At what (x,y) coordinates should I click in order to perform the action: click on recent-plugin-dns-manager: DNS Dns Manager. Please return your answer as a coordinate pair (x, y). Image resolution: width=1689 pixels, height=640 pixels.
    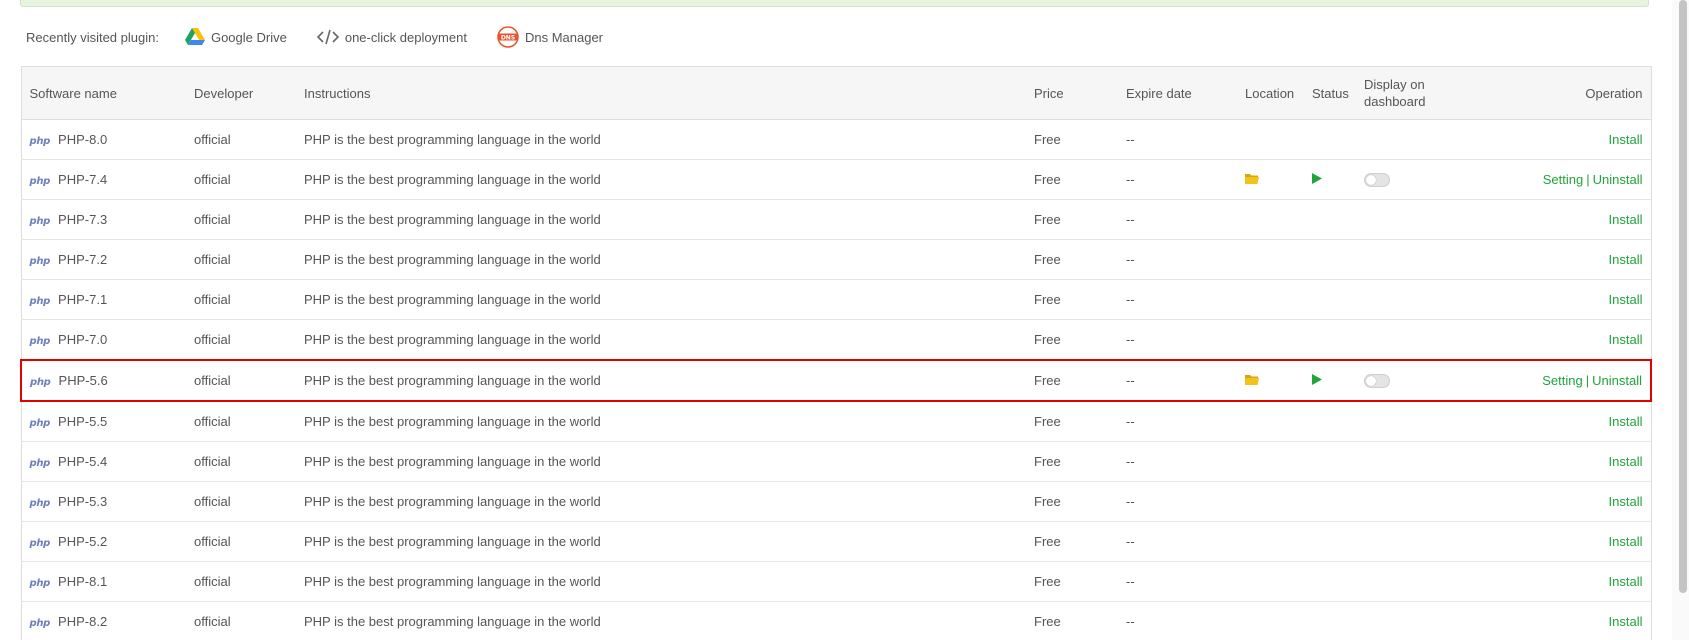
    Looking at the image, I should click on (550, 37).